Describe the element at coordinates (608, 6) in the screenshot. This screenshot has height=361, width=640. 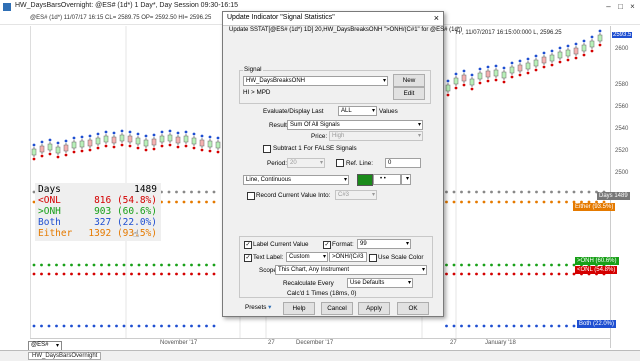
I see `minimize-icon: –` at that location.